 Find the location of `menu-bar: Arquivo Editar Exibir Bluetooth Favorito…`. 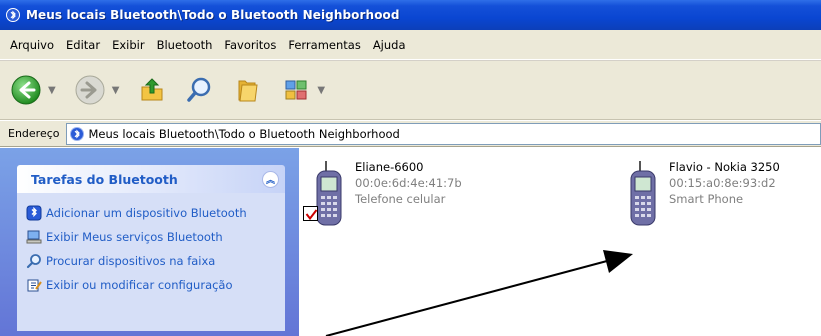

menu-bar: Arquivo Editar Exibir Bluetooth Favorito… is located at coordinates (410, 45).